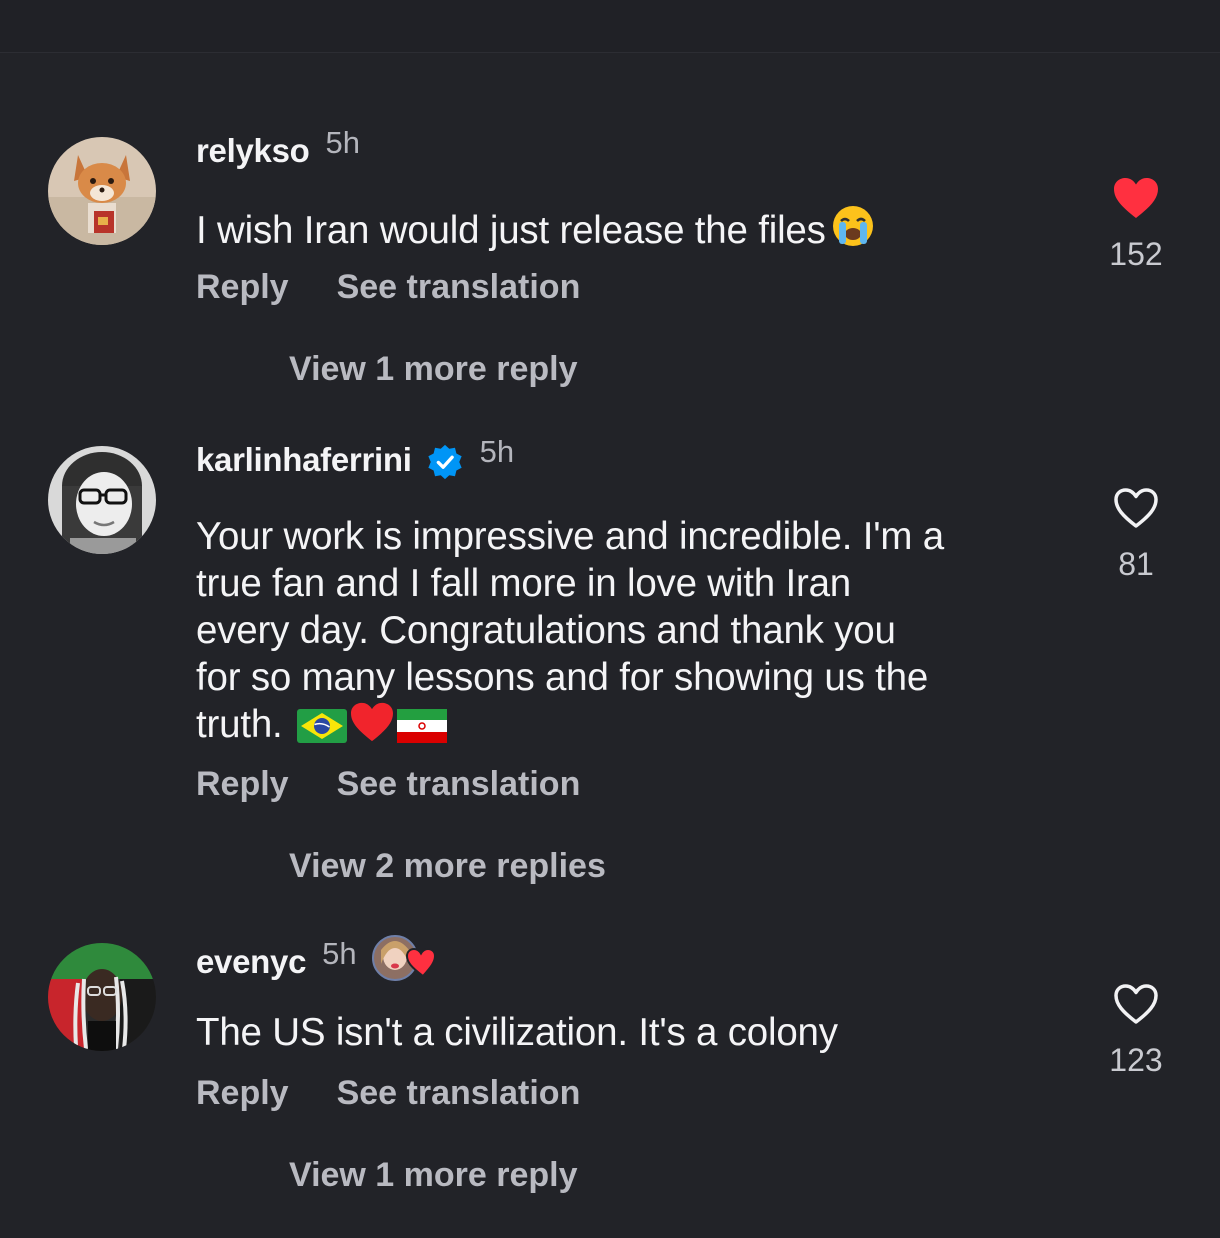 This screenshot has height=1238, width=1220. Describe the element at coordinates (1136, 534) in the screenshot. I see `like-section: 81` at that location.